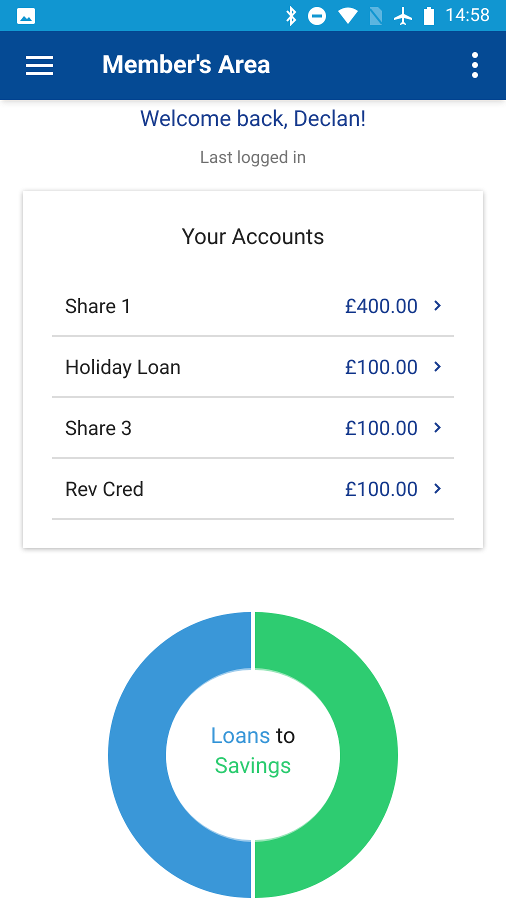  What do you see at coordinates (123, 367) in the screenshot?
I see `account-name: Holiday Loan` at bounding box center [123, 367].